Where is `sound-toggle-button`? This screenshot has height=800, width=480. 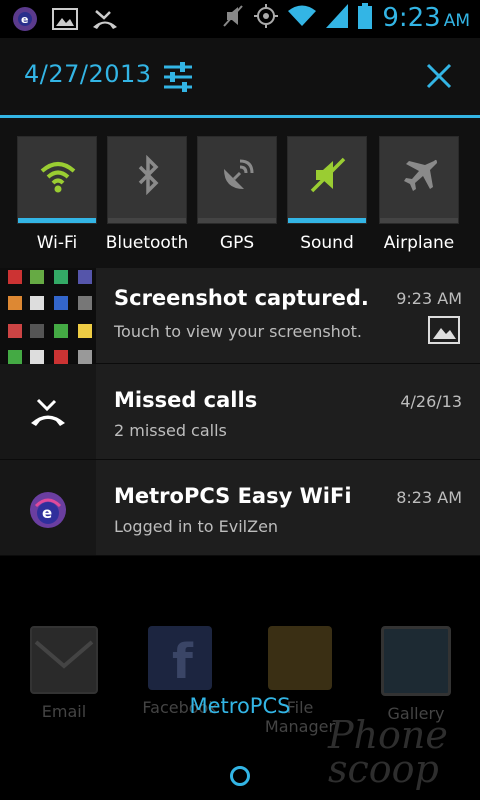 sound-toggle-button is located at coordinates (327, 180).